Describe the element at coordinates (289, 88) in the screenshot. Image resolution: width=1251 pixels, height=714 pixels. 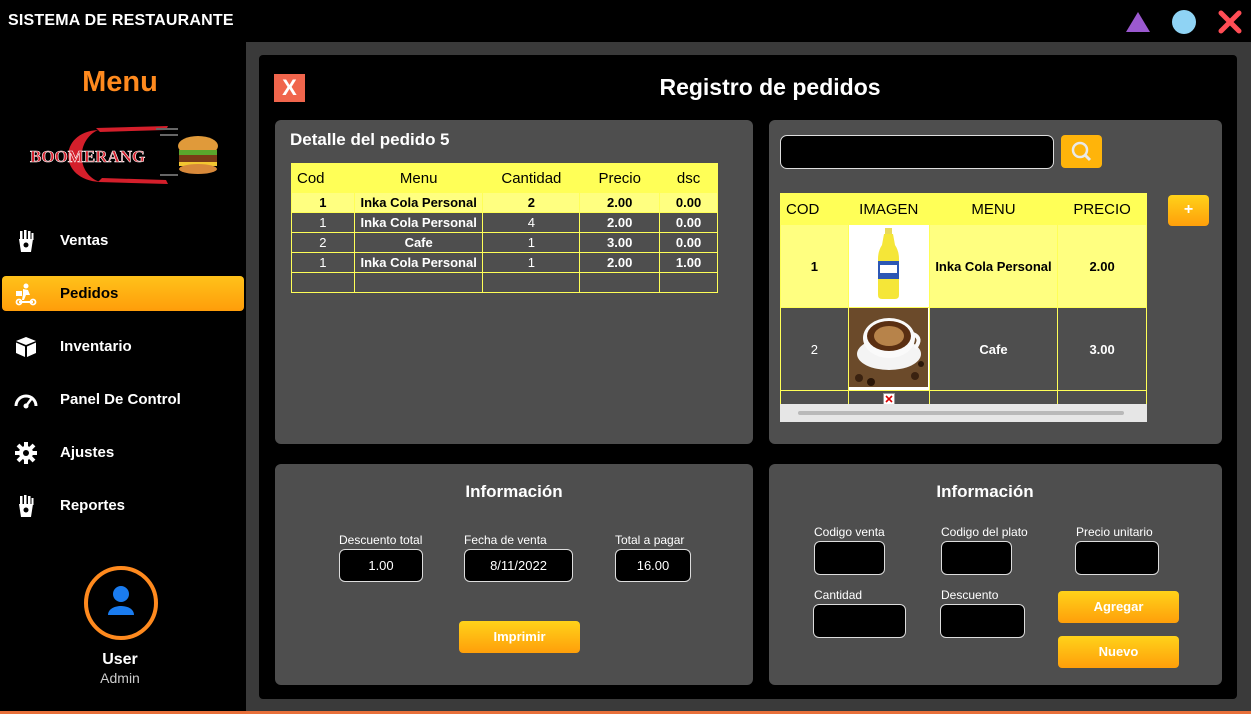
I see `close-form-button: X` at that location.